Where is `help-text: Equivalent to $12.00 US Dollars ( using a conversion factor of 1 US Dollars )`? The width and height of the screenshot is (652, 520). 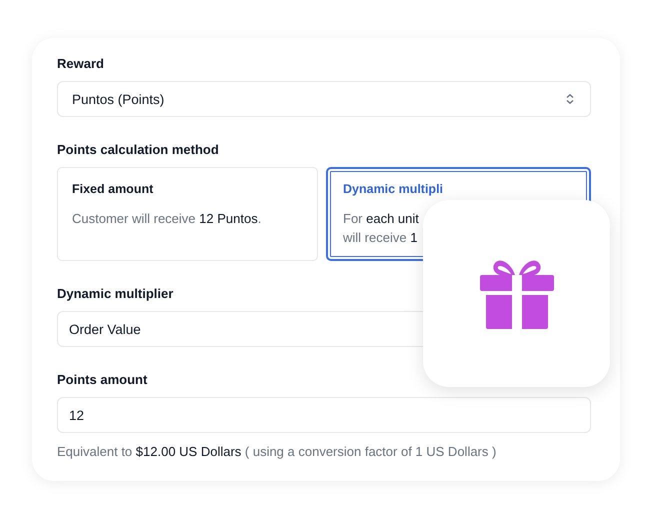 help-text: Equivalent to $12.00 US Dollars ( using a conversion factor of 1 US Dollars ) is located at coordinates (277, 451).